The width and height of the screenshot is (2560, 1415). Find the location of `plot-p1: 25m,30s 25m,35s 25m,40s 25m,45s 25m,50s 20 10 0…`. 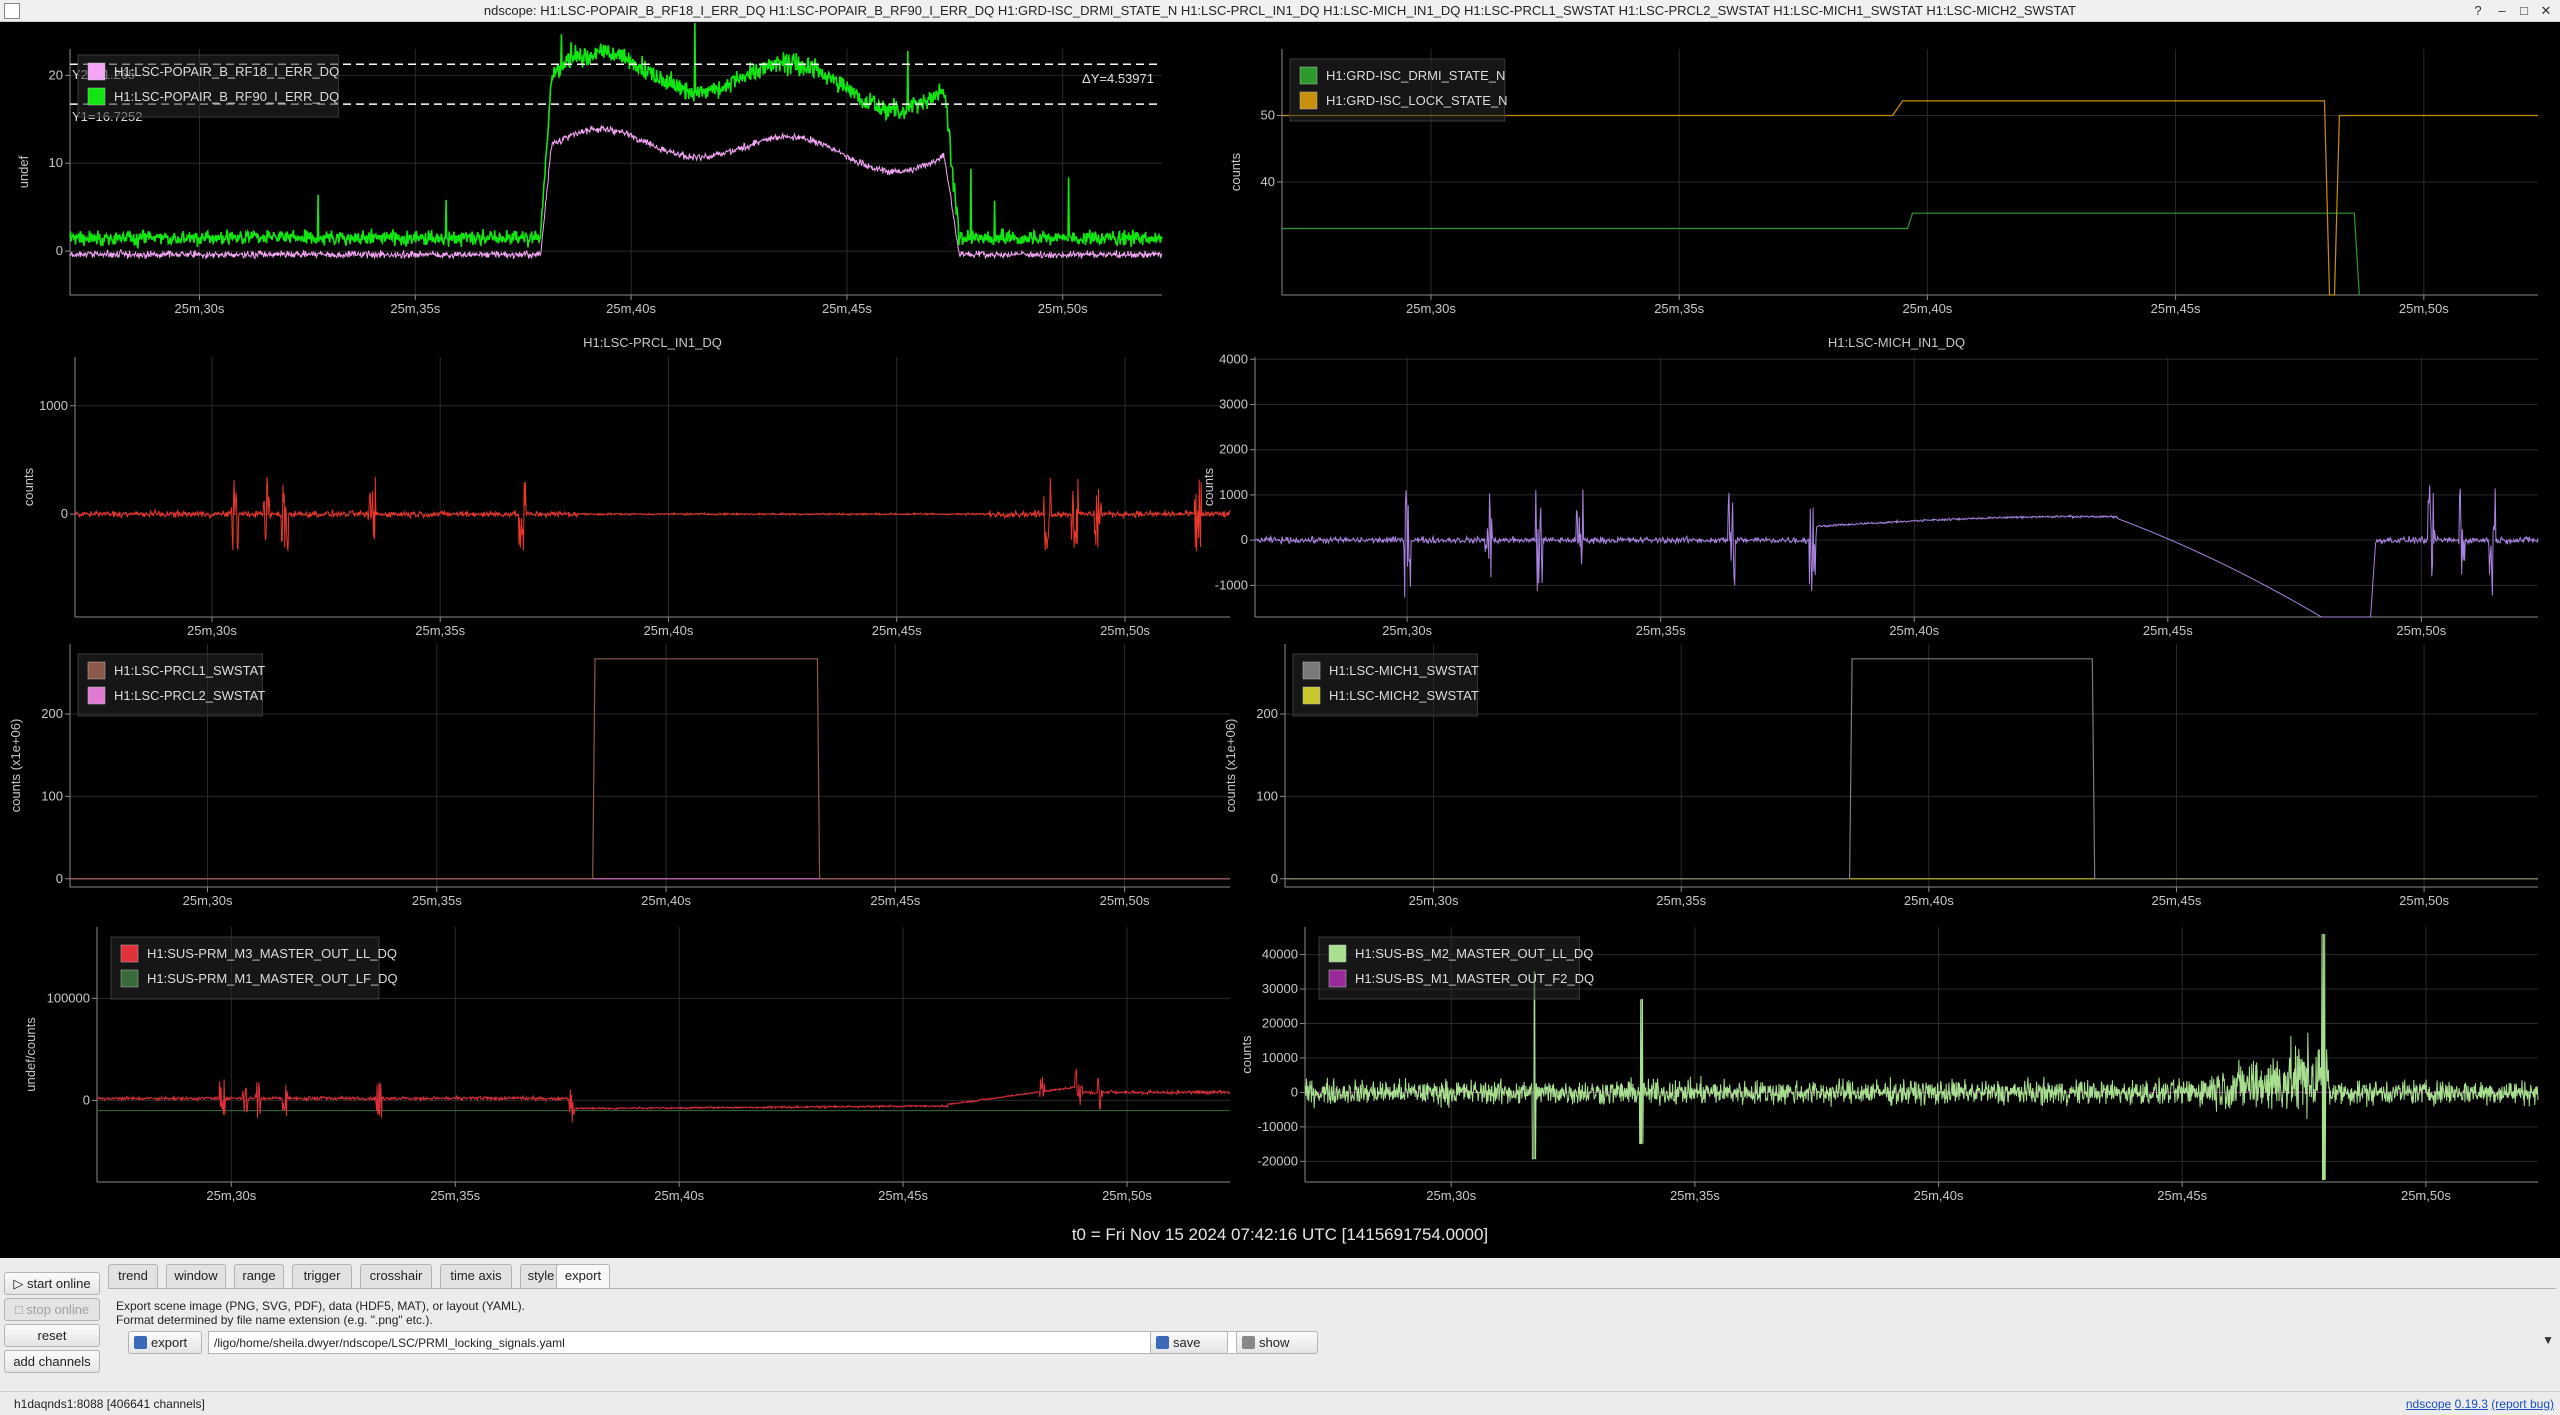

plot-p1: 25m,30s 25m,35s 25m,40s 25m,45s 25m,50s 20 10 0… is located at coordinates (589, 169).